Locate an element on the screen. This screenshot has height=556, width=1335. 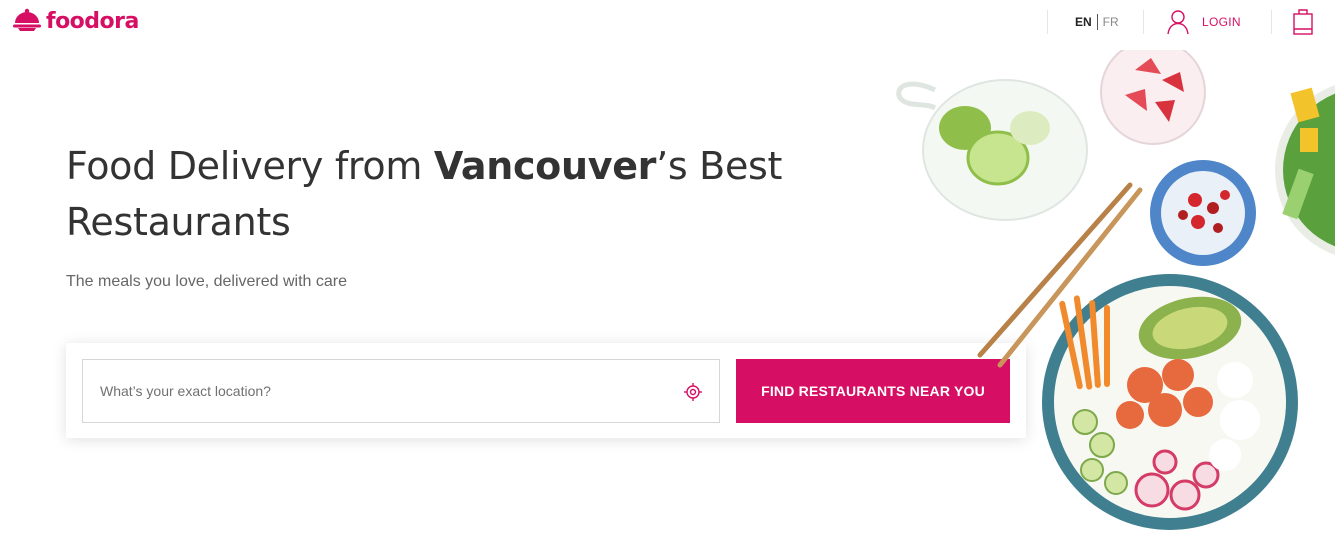
cart-button is located at coordinates (1303, 24).